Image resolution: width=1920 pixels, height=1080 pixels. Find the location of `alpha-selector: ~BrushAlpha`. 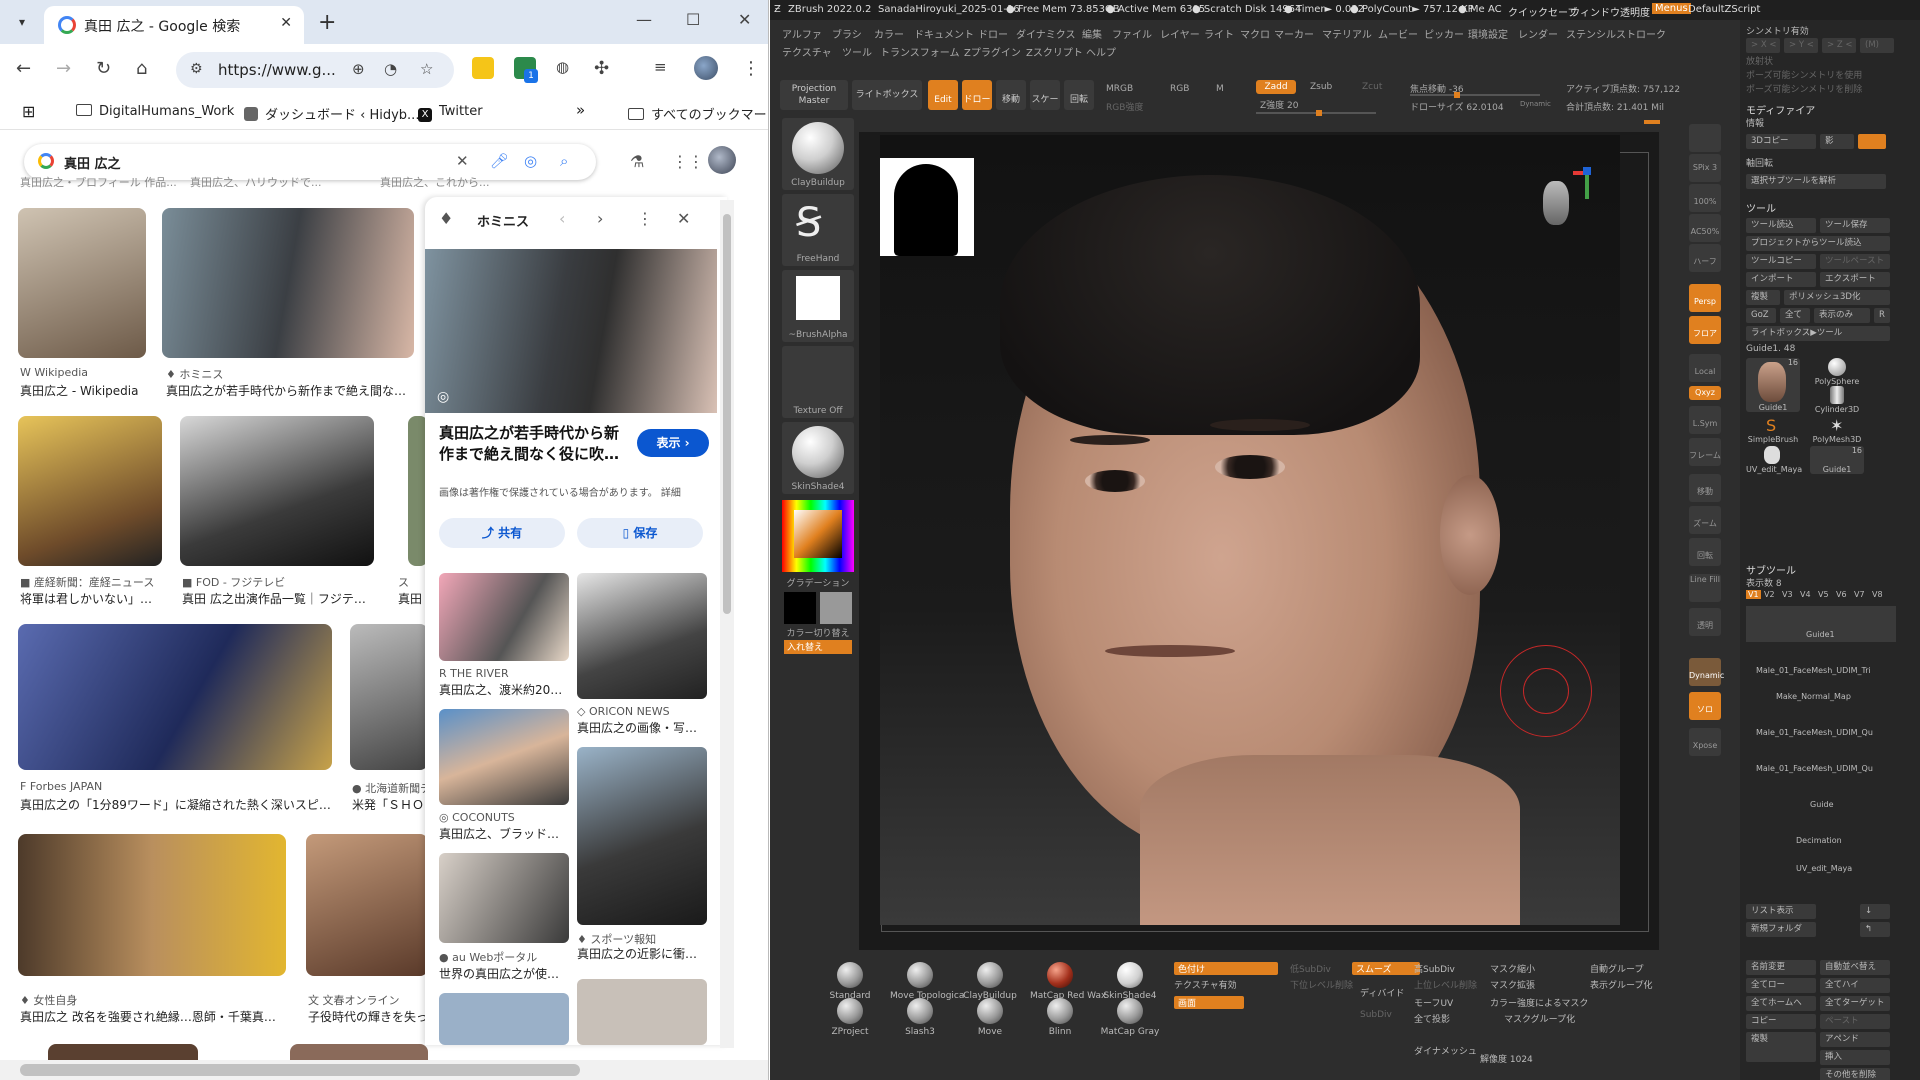

alpha-selector: ~BrushAlpha is located at coordinates (818, 306).